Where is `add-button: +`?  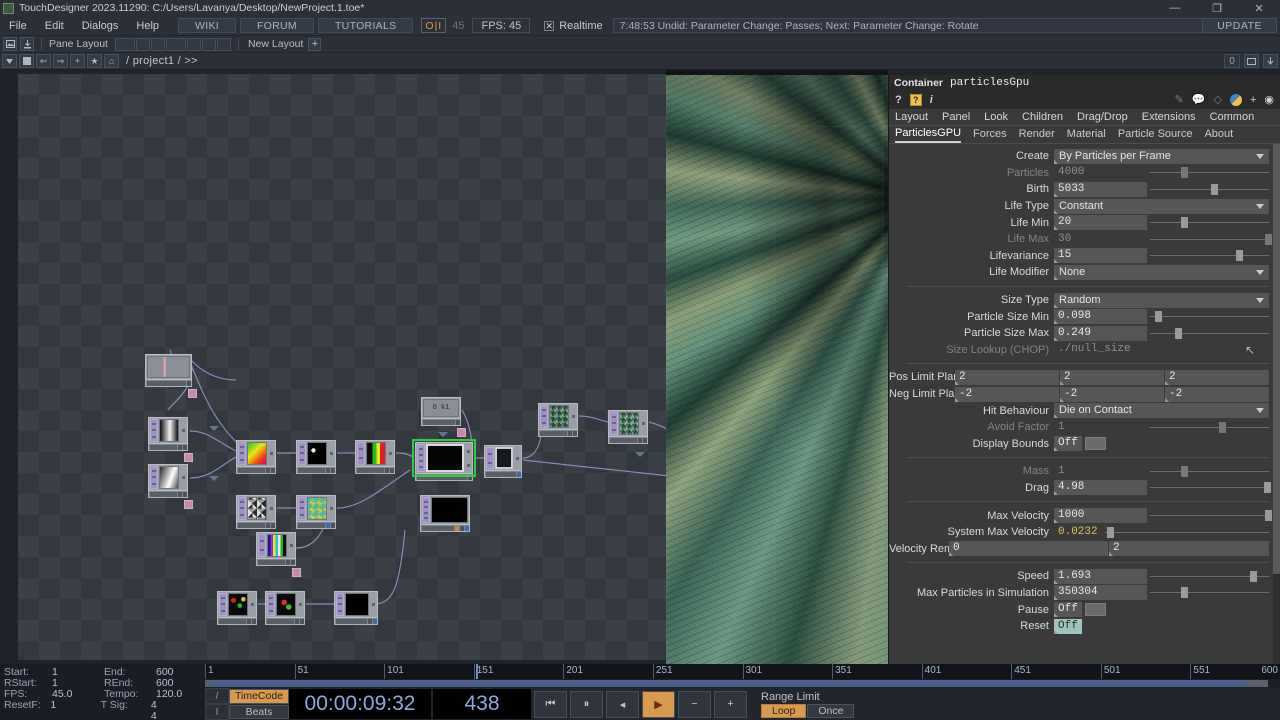
add-button: + is located at coordinates (77, 61).